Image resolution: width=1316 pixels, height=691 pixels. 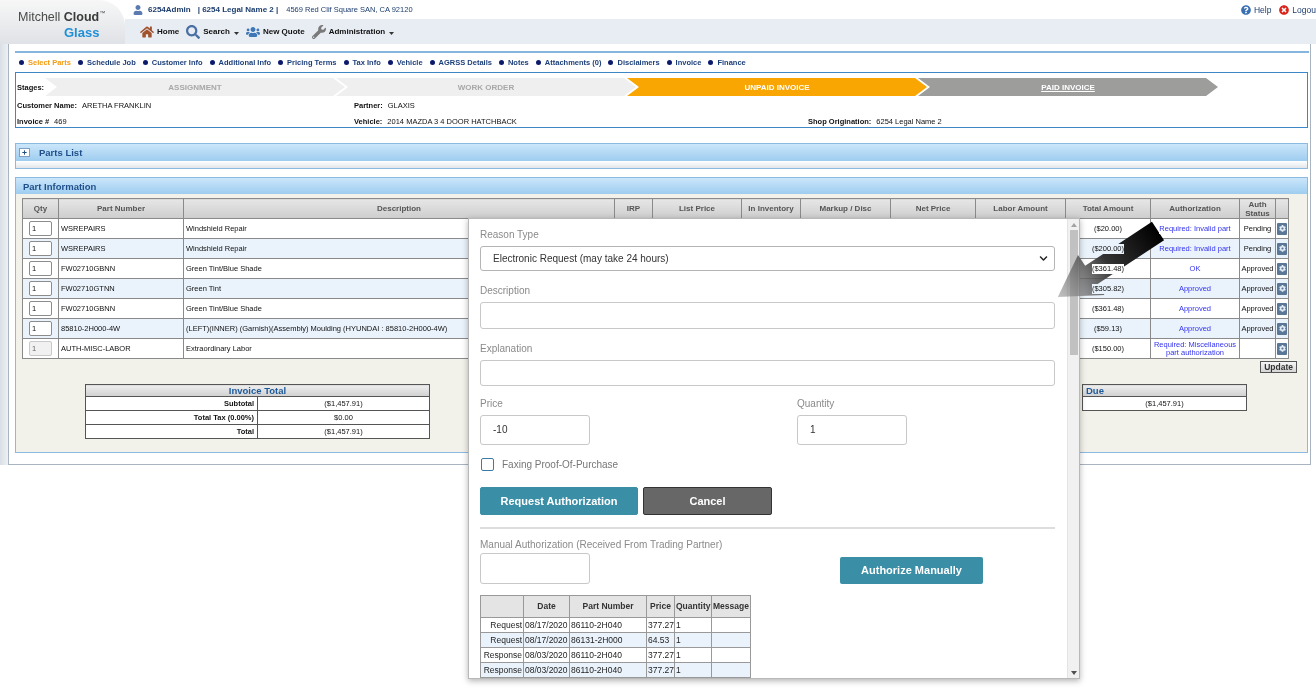 What do you see at coordinates (771, 208) in the screenshot?
I see `column-header: In Inventory` at bounding box center [771, 208].